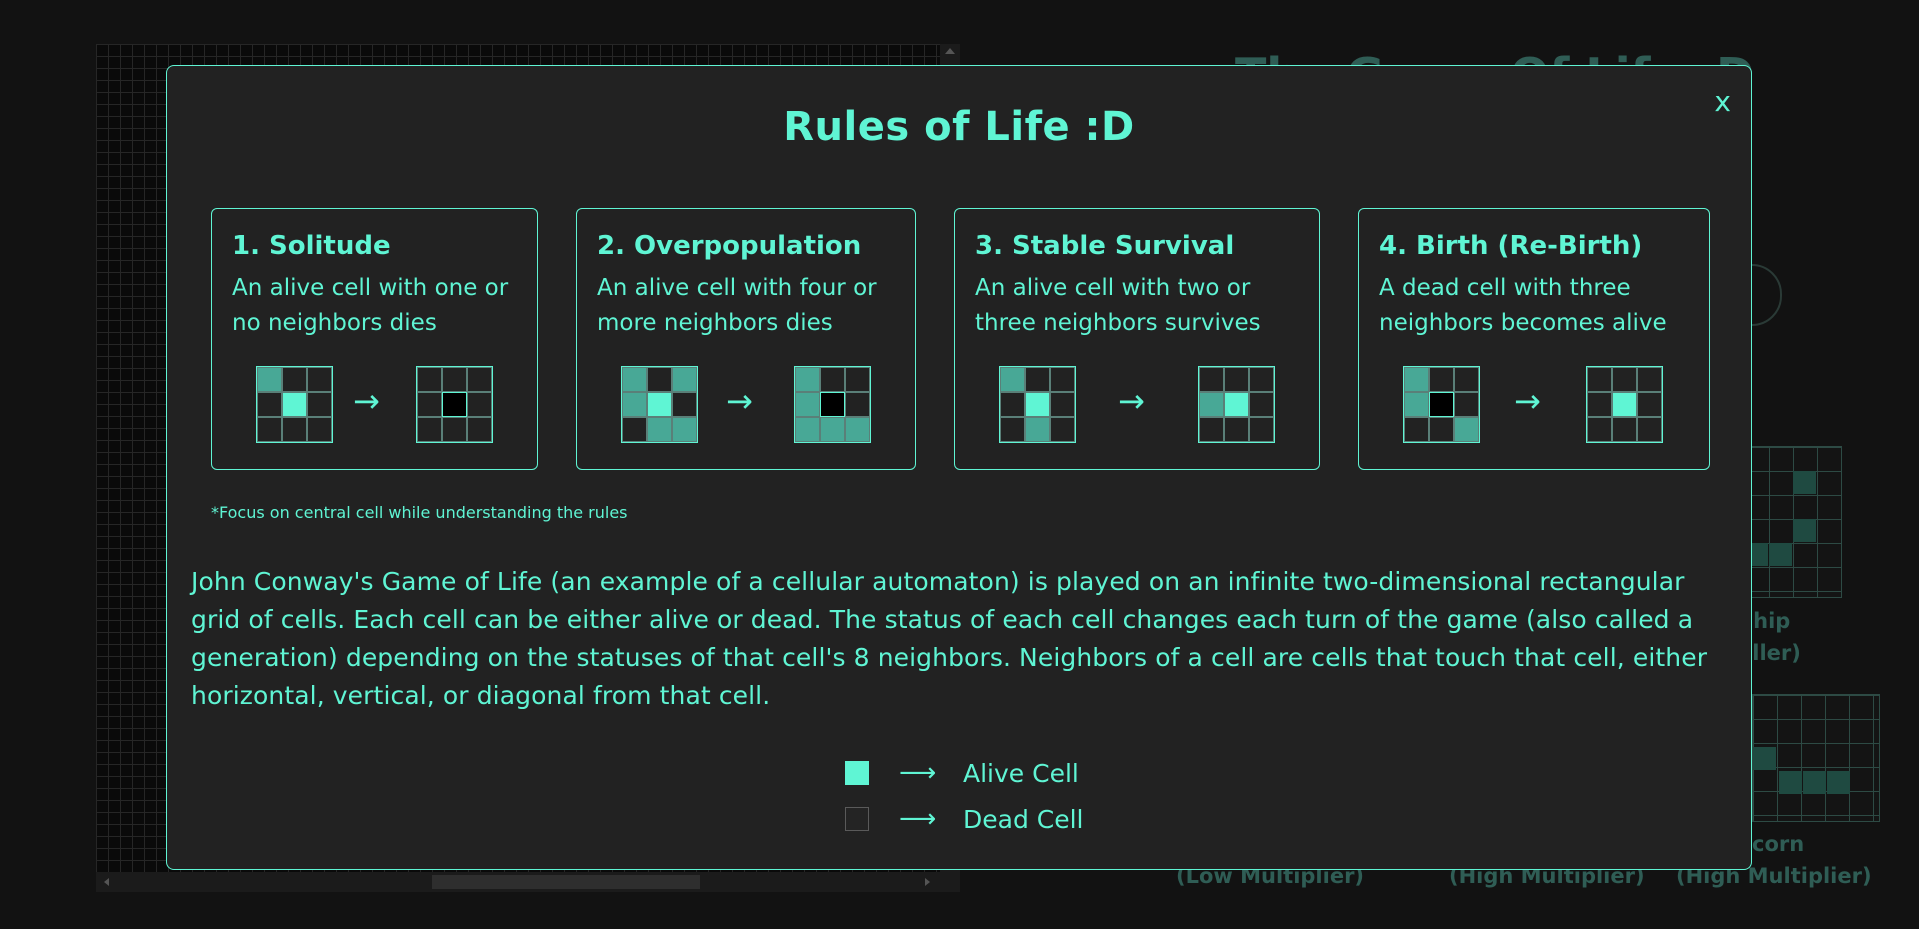 The width and height of the screenshot is (1919, 929). I want to click on scroll-left-icon, so click(106, 882).